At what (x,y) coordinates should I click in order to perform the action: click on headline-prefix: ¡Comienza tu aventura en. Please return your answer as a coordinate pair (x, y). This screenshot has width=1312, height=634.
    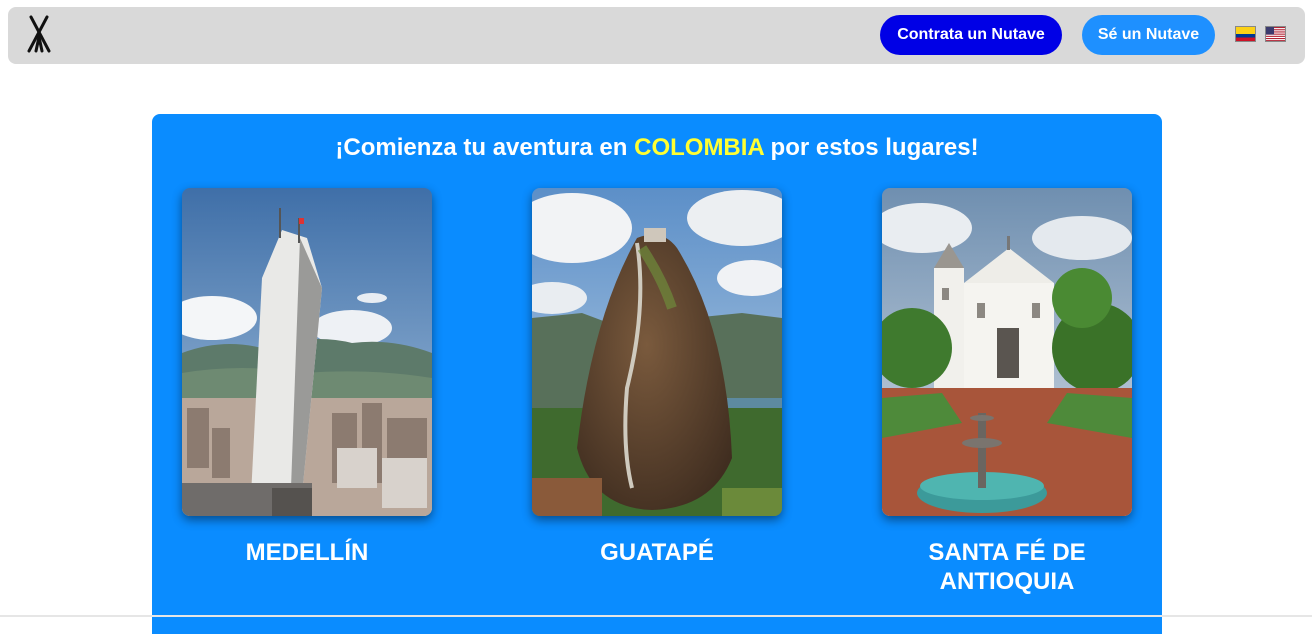
    Looking at the image, I should click on (485, 147).